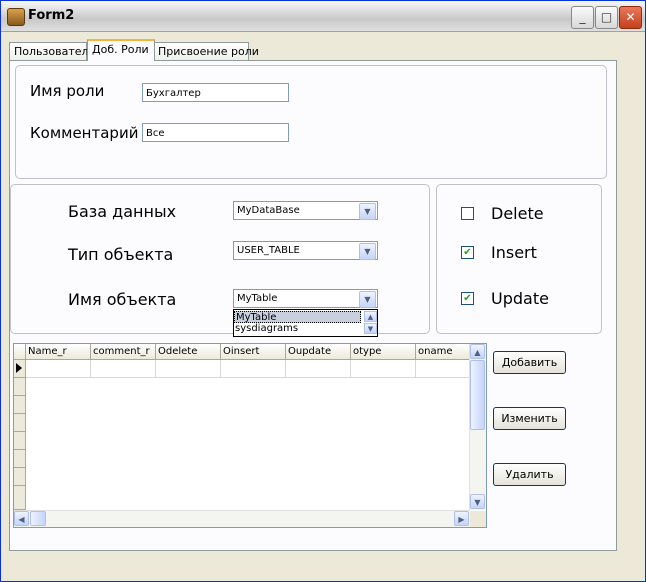  What do you see at coordinates (305, 210) in the screenshot?
I see `database-combo: MyDataBase ▼` at bounding box center [305, 210].